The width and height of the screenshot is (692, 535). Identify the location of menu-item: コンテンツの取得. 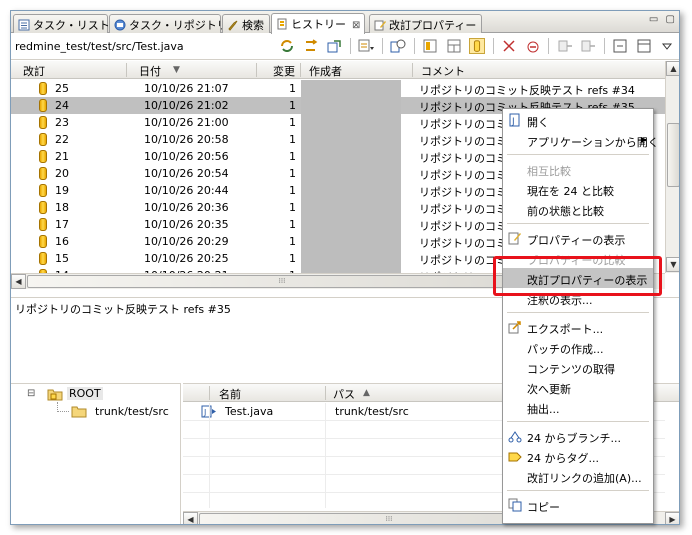
(578, 367).